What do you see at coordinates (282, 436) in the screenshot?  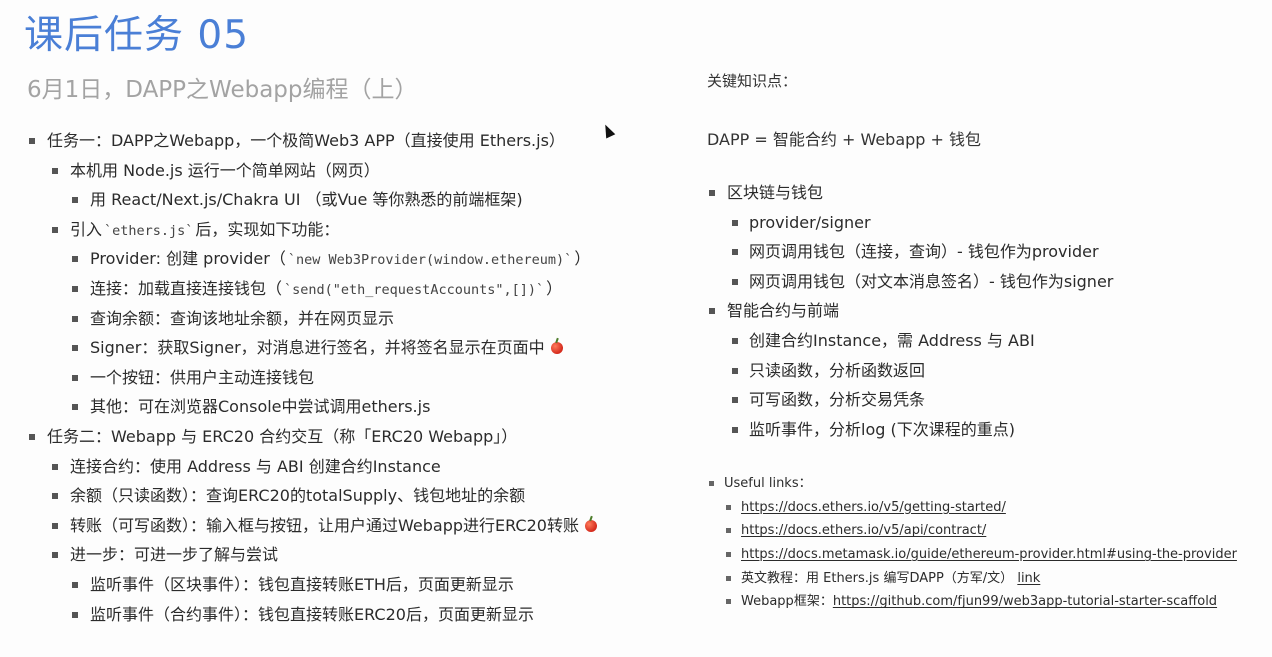 I see `task-two-title: 任务二：Webapp 与 ERC20 合约交互（称「ERC20 Webapp」）` at bounding box center [282, 436].